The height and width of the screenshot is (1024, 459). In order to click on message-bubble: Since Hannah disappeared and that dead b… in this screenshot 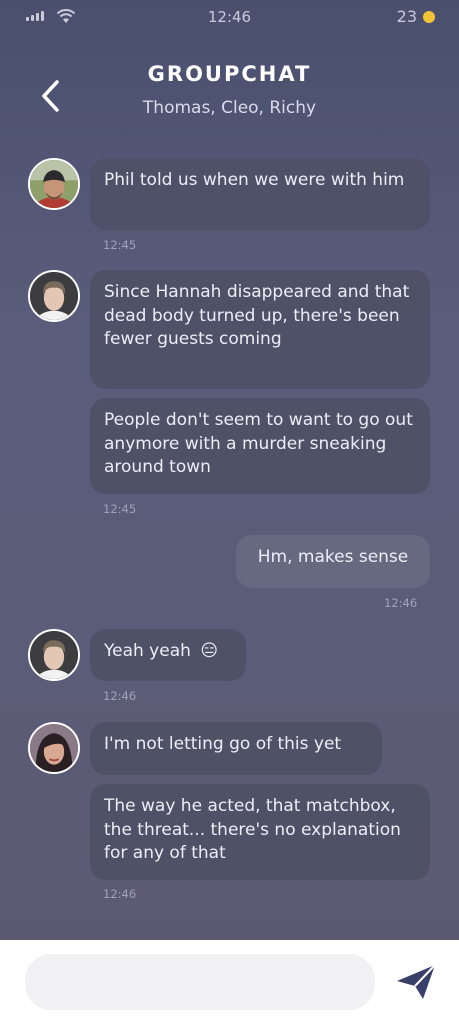, I will do `click(260, 329)`.